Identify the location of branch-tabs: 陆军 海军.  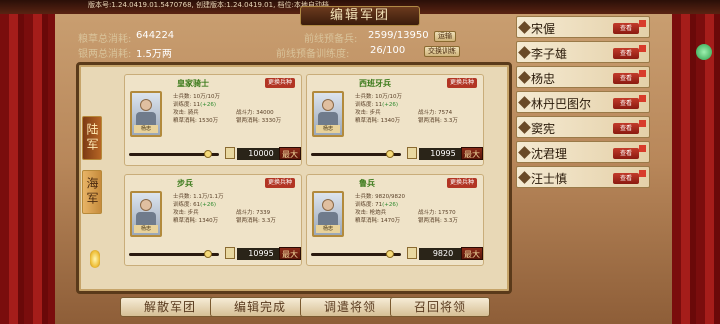
(92, 178).